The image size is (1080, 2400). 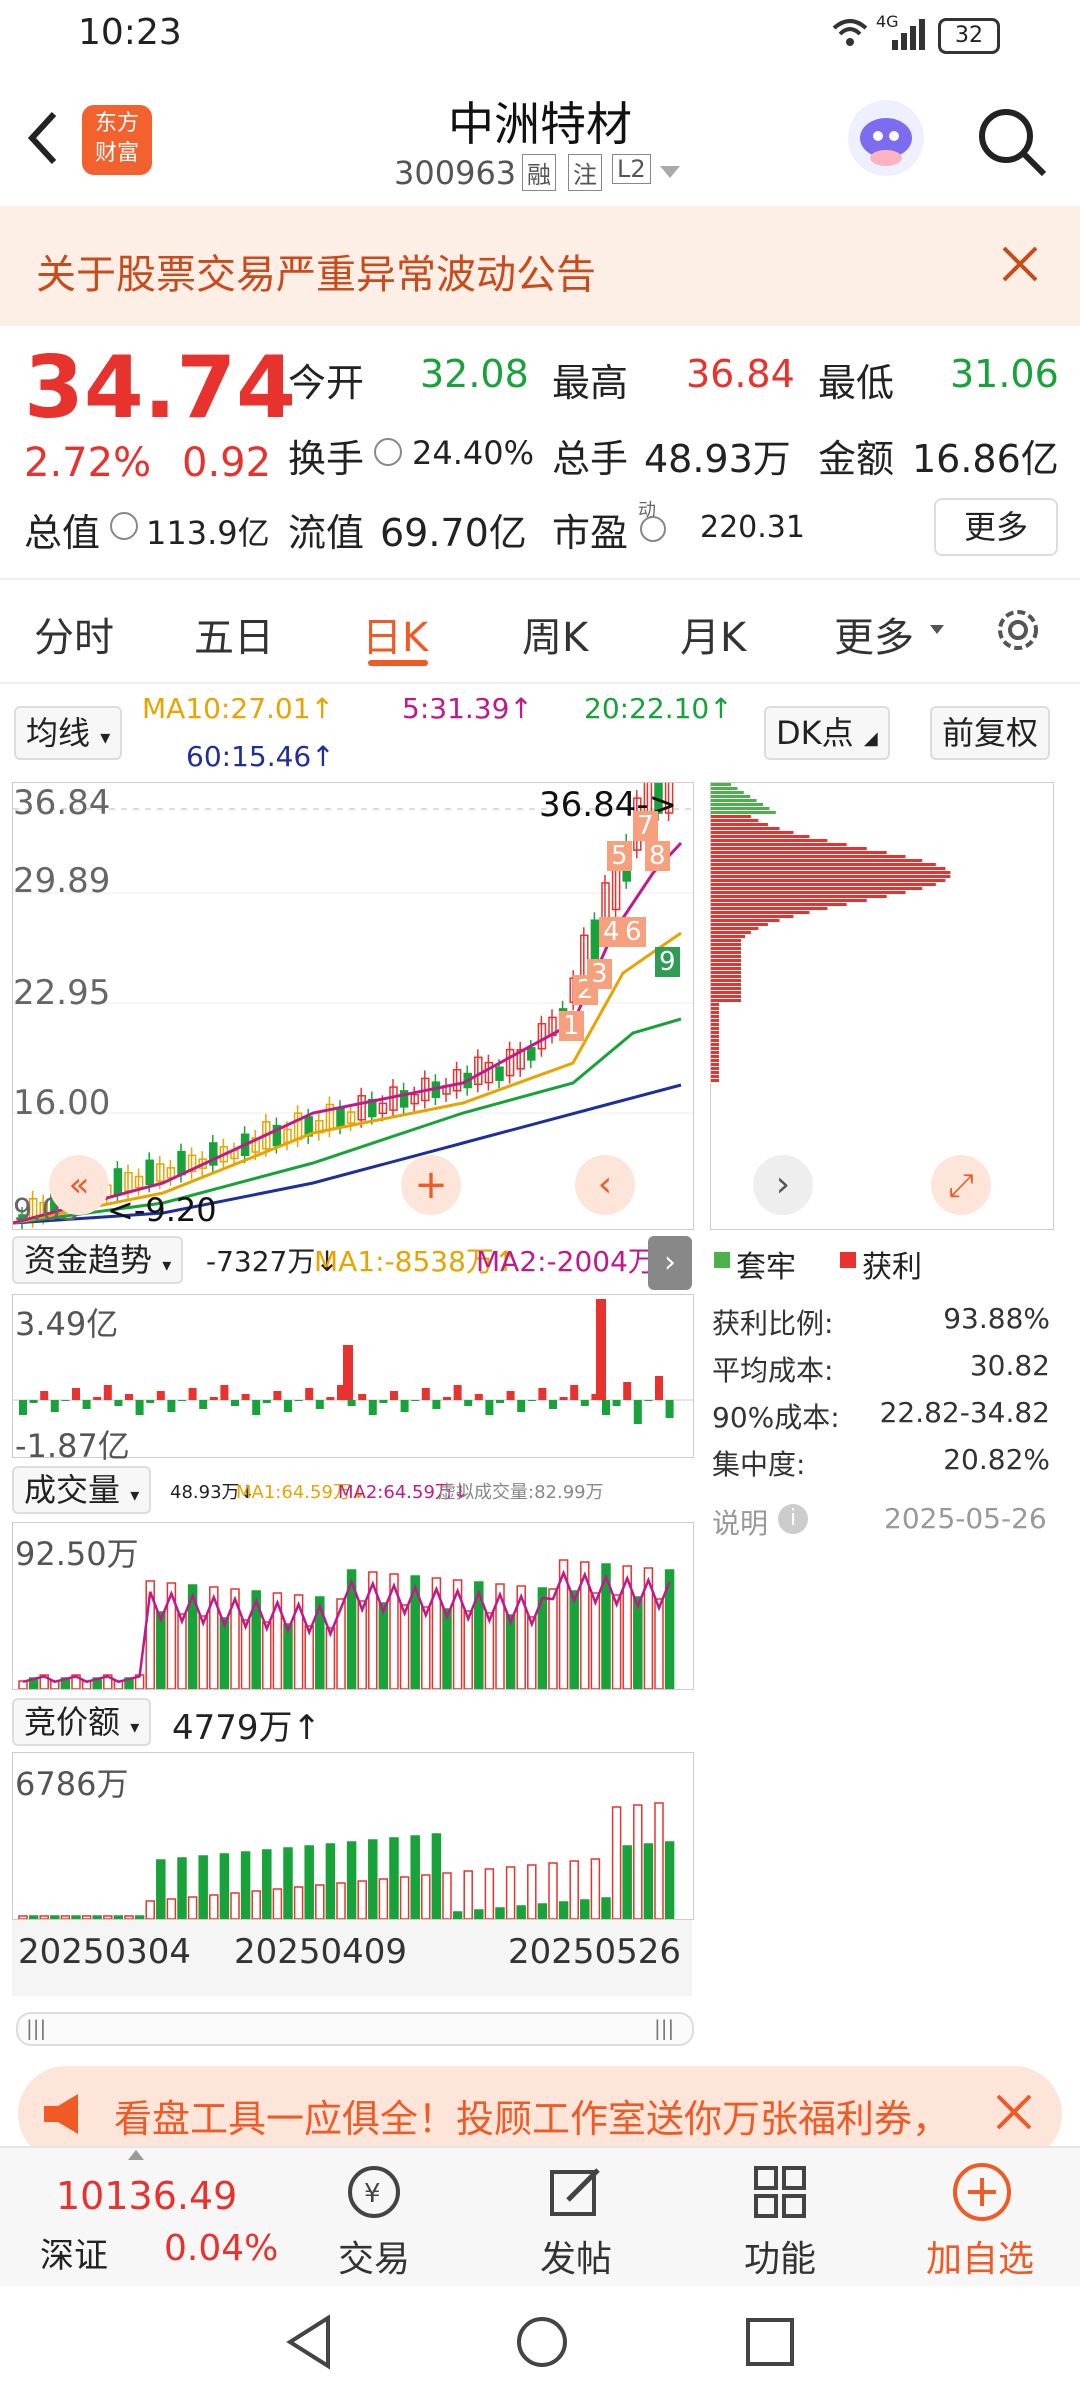 I want to click on recents-square-icon, so click(x=770, y=2344).